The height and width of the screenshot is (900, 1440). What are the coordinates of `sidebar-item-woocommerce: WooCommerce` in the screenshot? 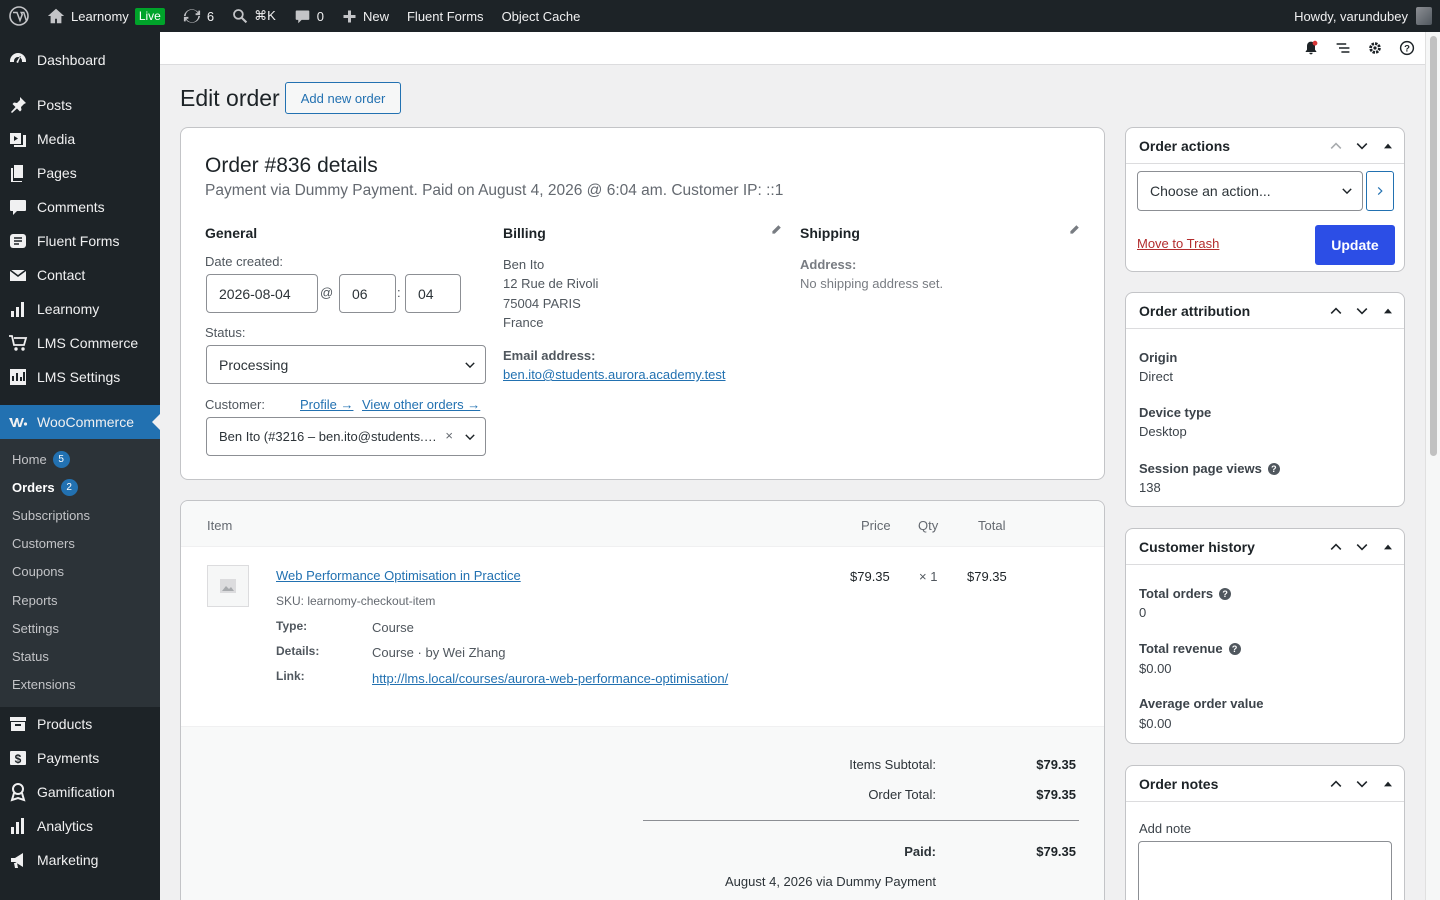 It's located at (80, 422).